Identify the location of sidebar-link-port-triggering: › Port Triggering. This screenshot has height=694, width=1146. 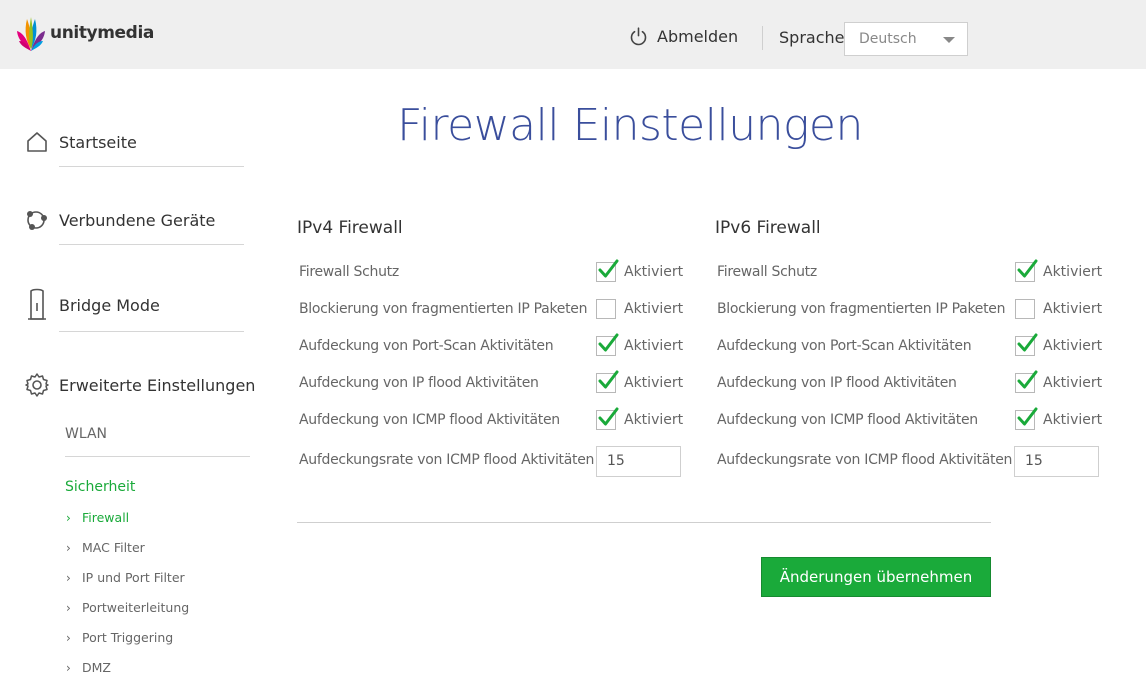
(119, 637).